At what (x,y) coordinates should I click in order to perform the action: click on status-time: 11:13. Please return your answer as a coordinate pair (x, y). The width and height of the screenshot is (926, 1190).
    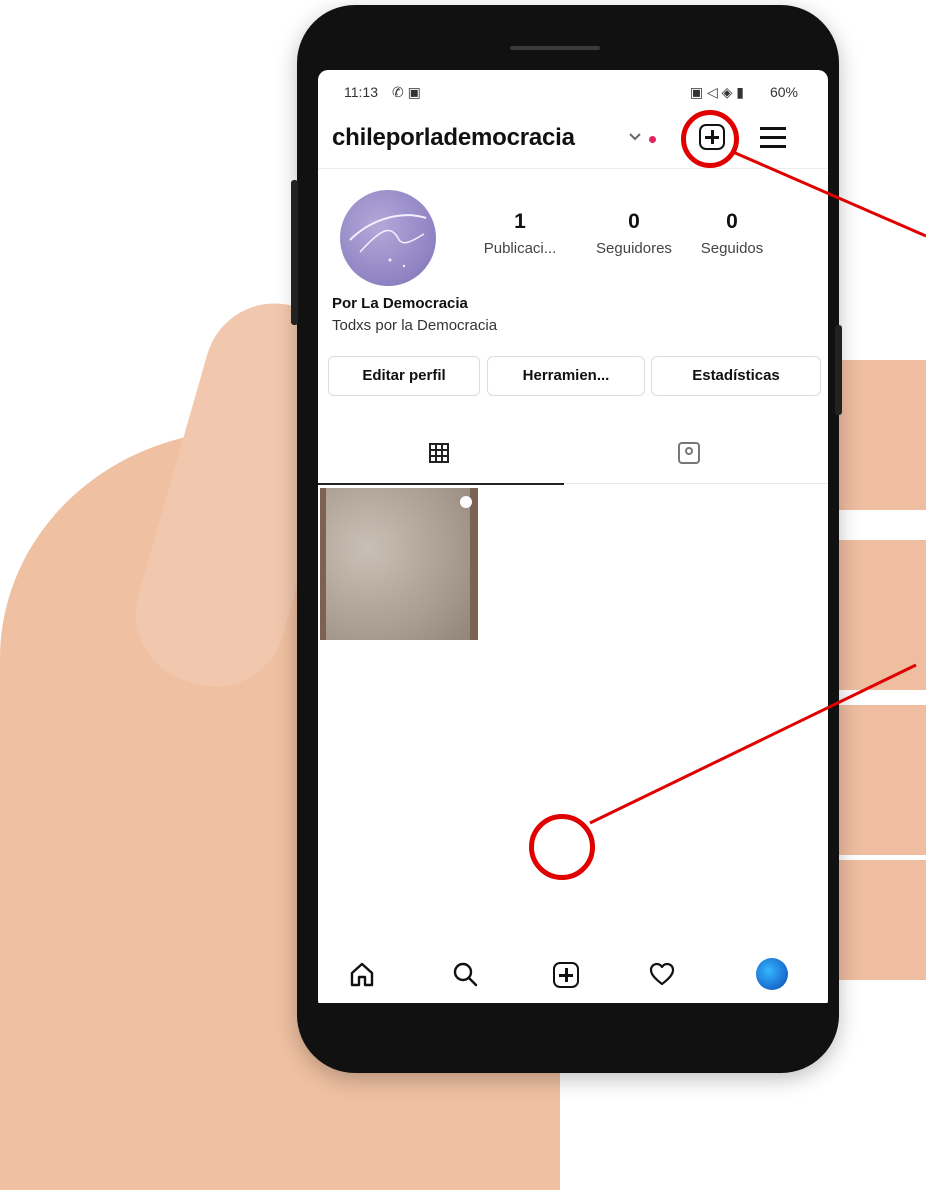
    Looking at the image, I should click on (361, 92).